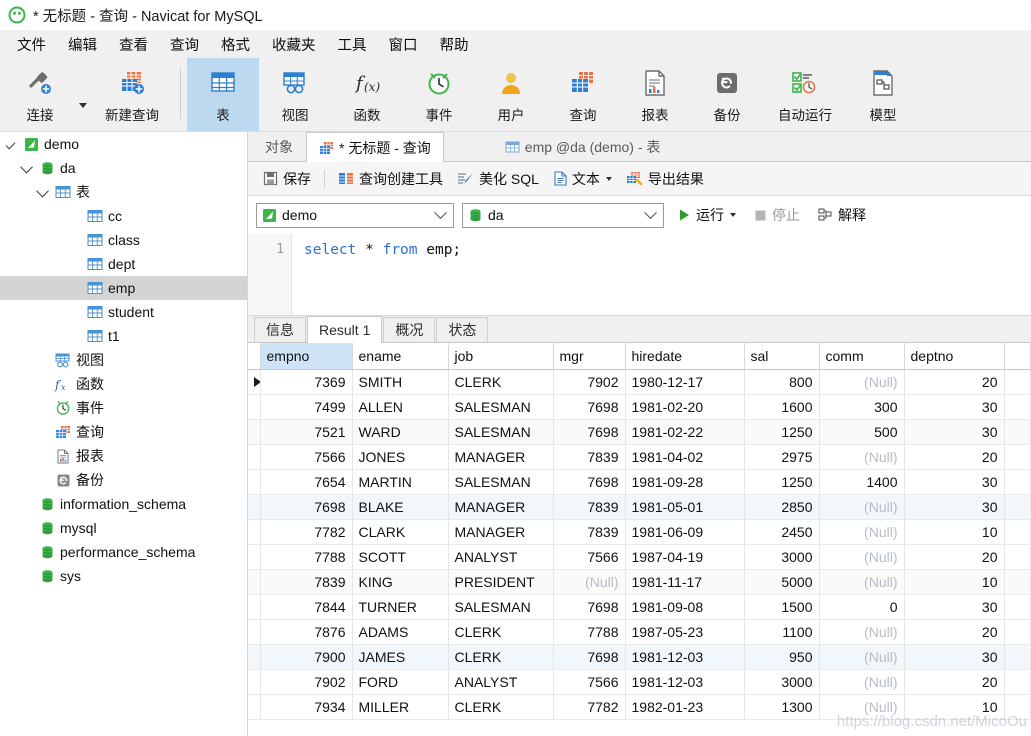  Describe the element at coordinates (685, 557) in the screenshot. I see `cell-hiredate: 1987-04-19` at that location.